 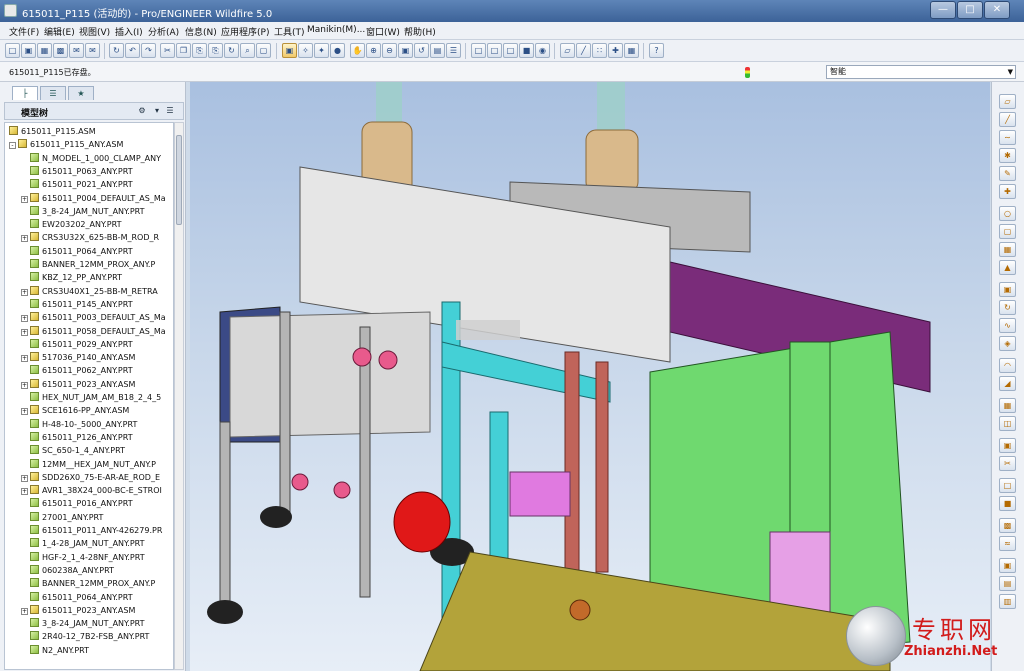 What do you see at coordinates (231, 50) in the screenshot?
I see `regenerate-model-icon: ↻` at bounding box center [231, 50].